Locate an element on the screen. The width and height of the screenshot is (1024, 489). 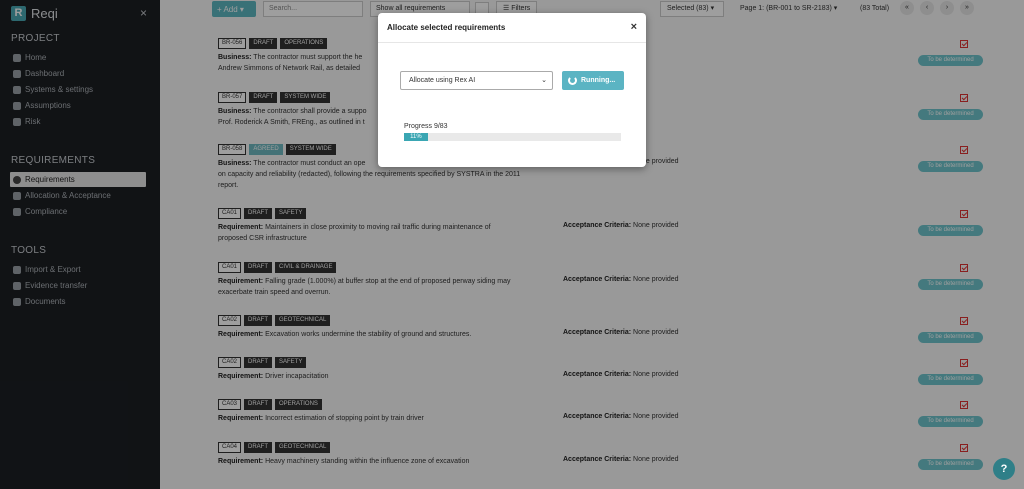
modal-close-icon: × is located at coordinates (634, 27).